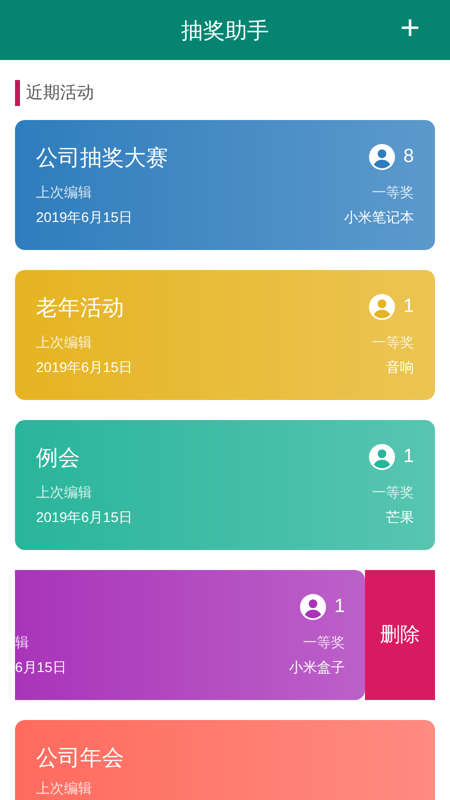 The width and height of the screenshot is (450, 800). I want to click on activity-title: 公司抽奖大赛, so click(102, 158).